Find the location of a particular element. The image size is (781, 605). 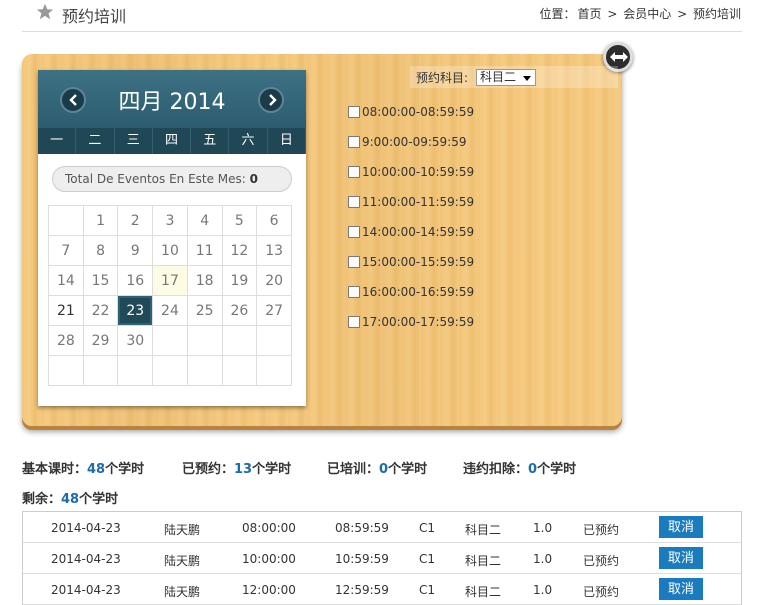

next-month-button is located at coordinates (271, 100).